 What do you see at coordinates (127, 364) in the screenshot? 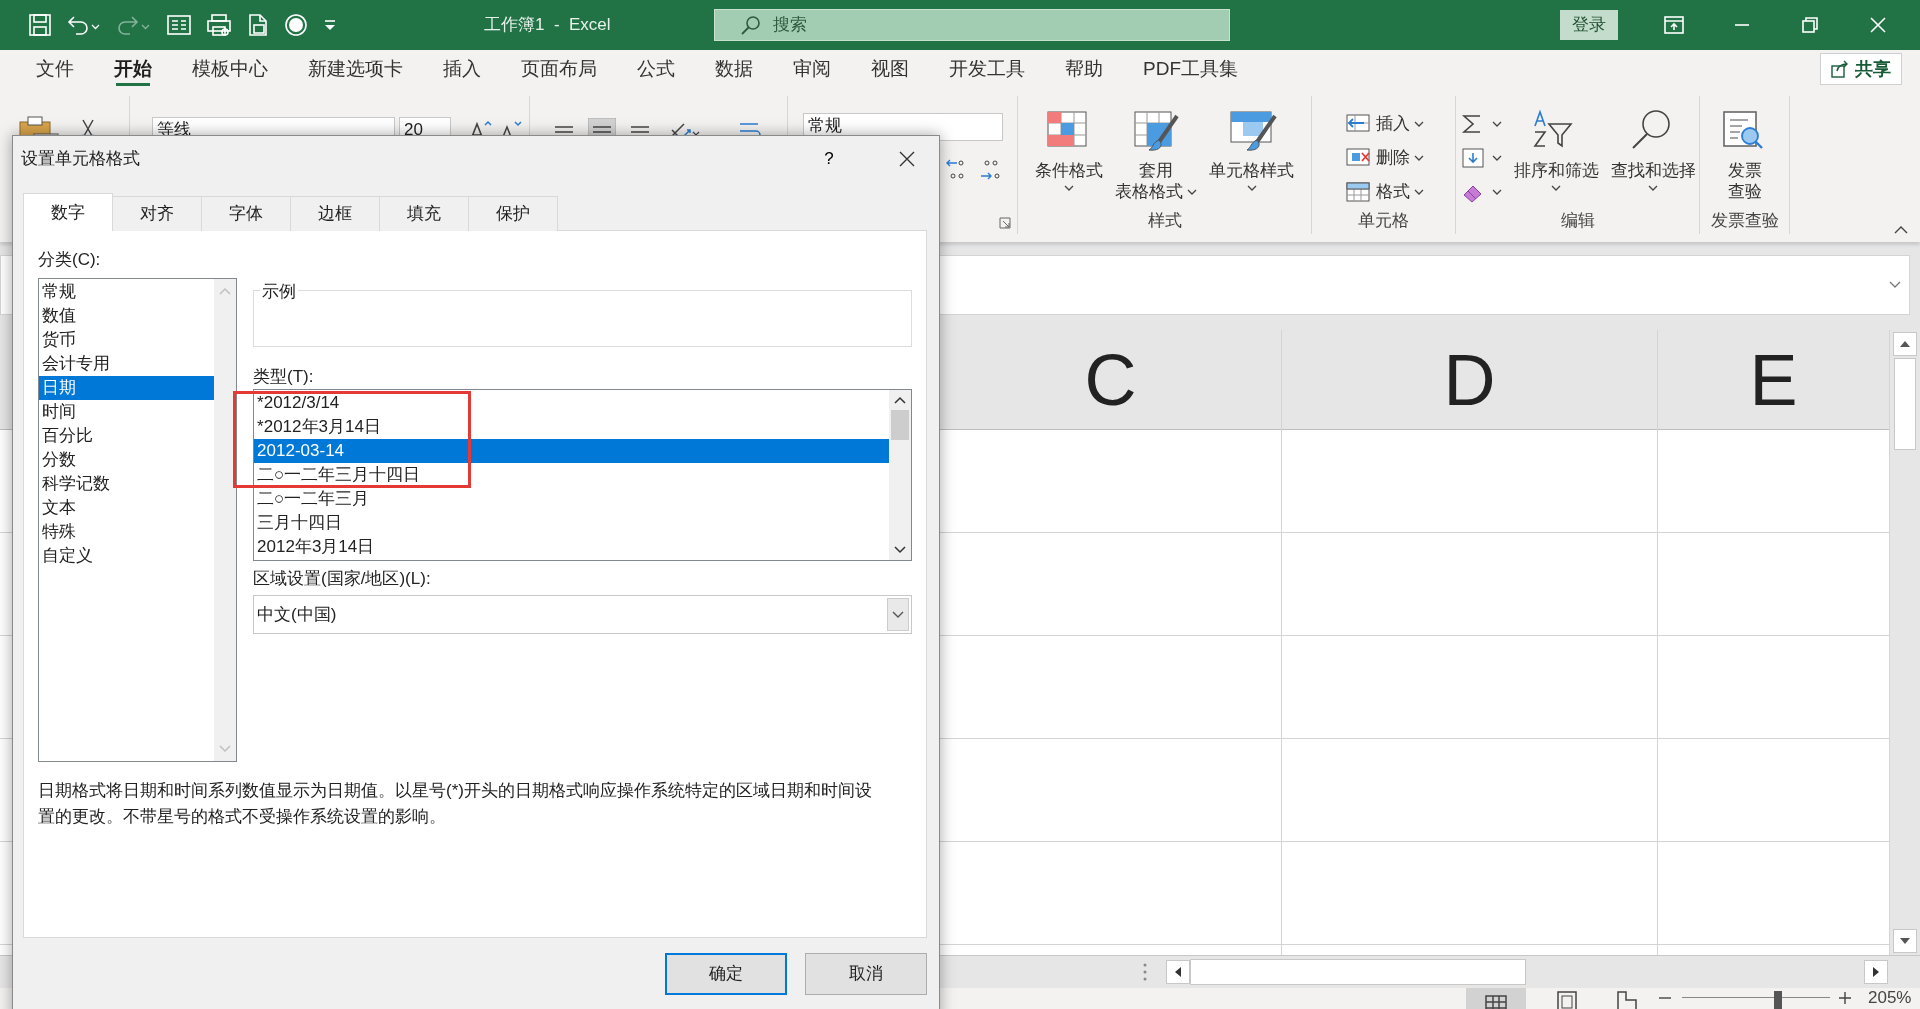
I see `list-item: 会计专用` at bounding box center [127, 364].